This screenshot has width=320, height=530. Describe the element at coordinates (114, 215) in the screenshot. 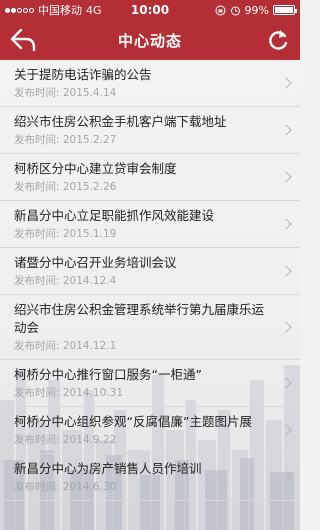

I see `news-item-title: 新昌分中心立足职能抓作风效能建设` at that location.